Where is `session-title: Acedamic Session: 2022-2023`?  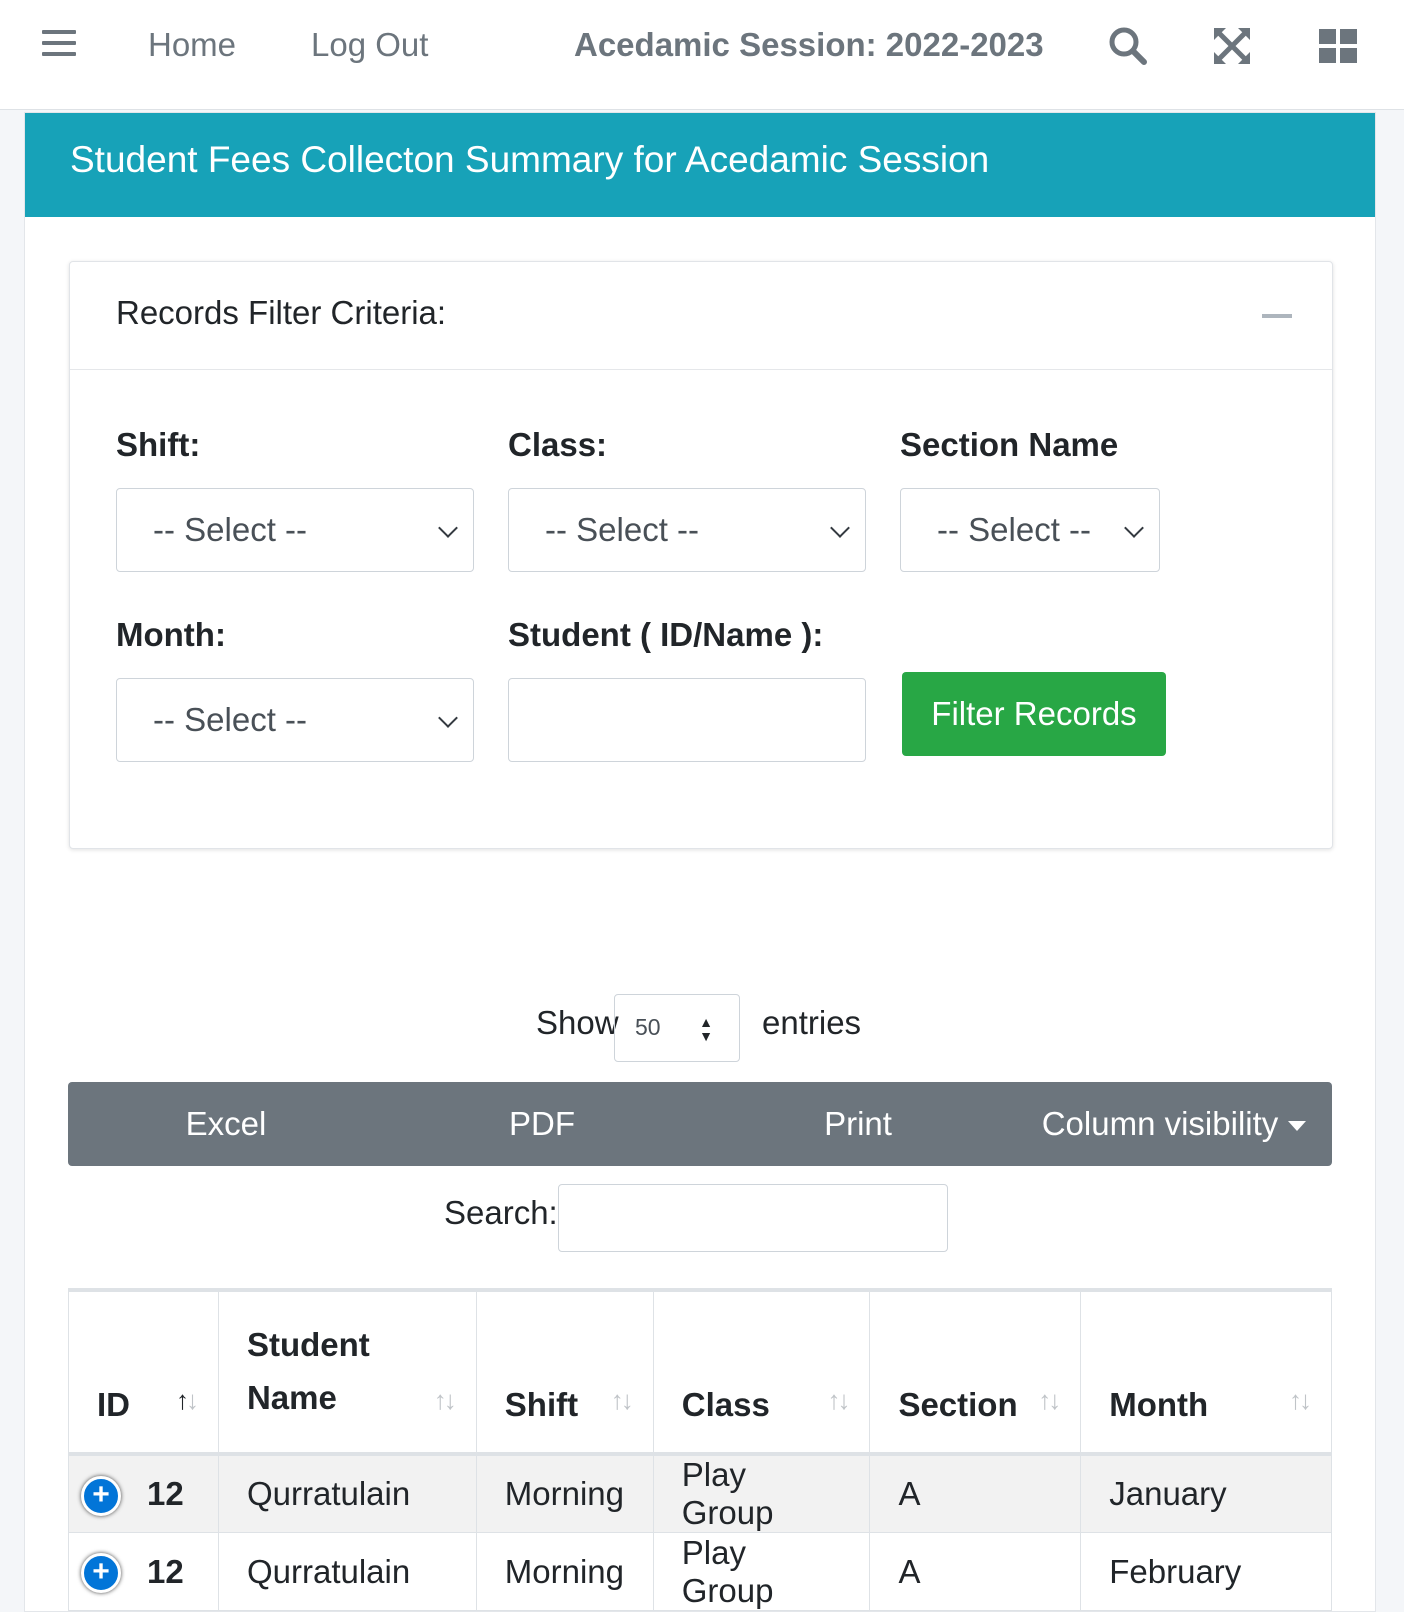
session-title: Acedamic Session: 2022-2023 is located at coordinates (809, 44).